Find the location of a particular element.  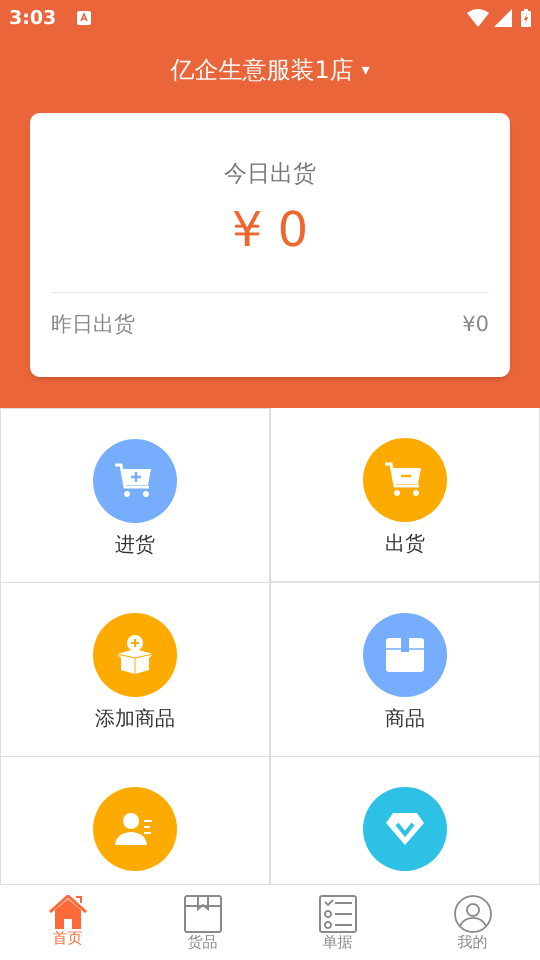

tile-label: 进货 is located at coordinates (135, 544).